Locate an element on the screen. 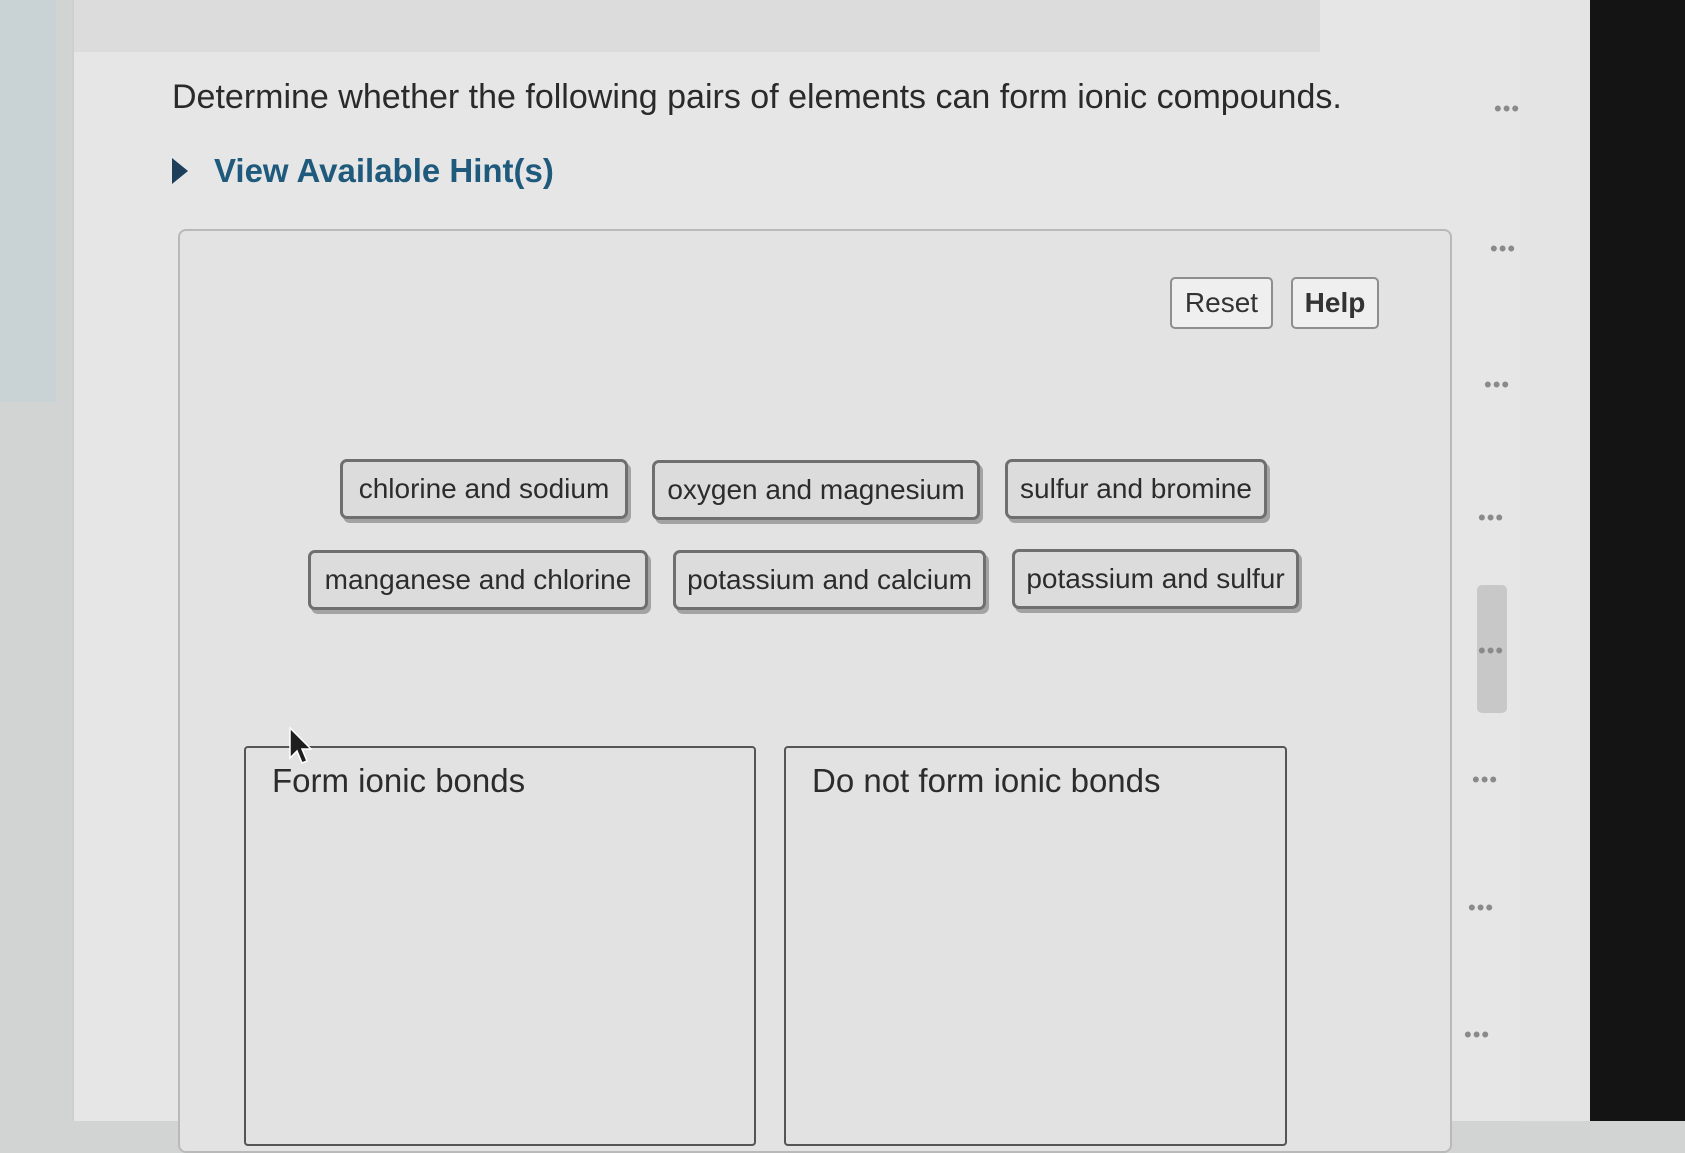 Image resolution: width=1685 pixels, height=1153 pixels. page-top-band is located at coordinates (697, 26).